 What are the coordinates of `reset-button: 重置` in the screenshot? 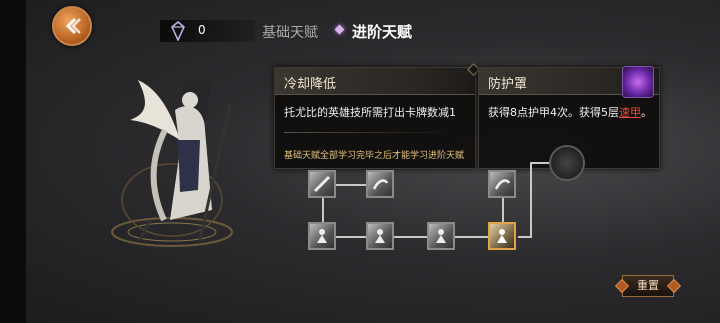 It's located at (648, 286).